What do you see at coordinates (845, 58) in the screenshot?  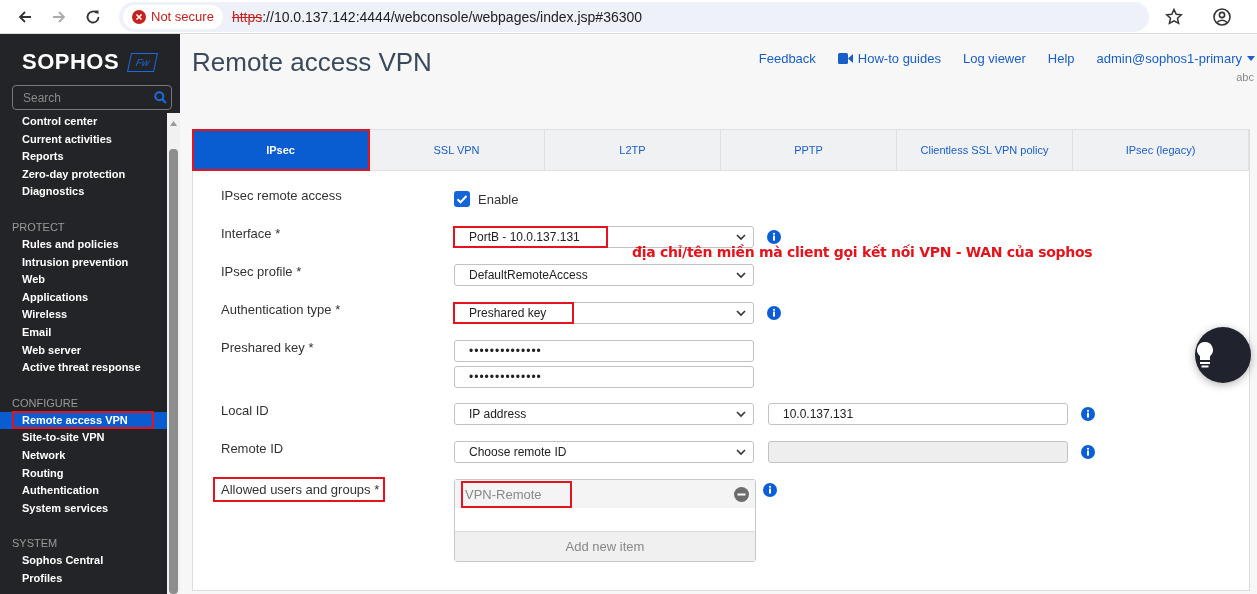 I see `video-camera-icon` at bounding box center [845, 58].